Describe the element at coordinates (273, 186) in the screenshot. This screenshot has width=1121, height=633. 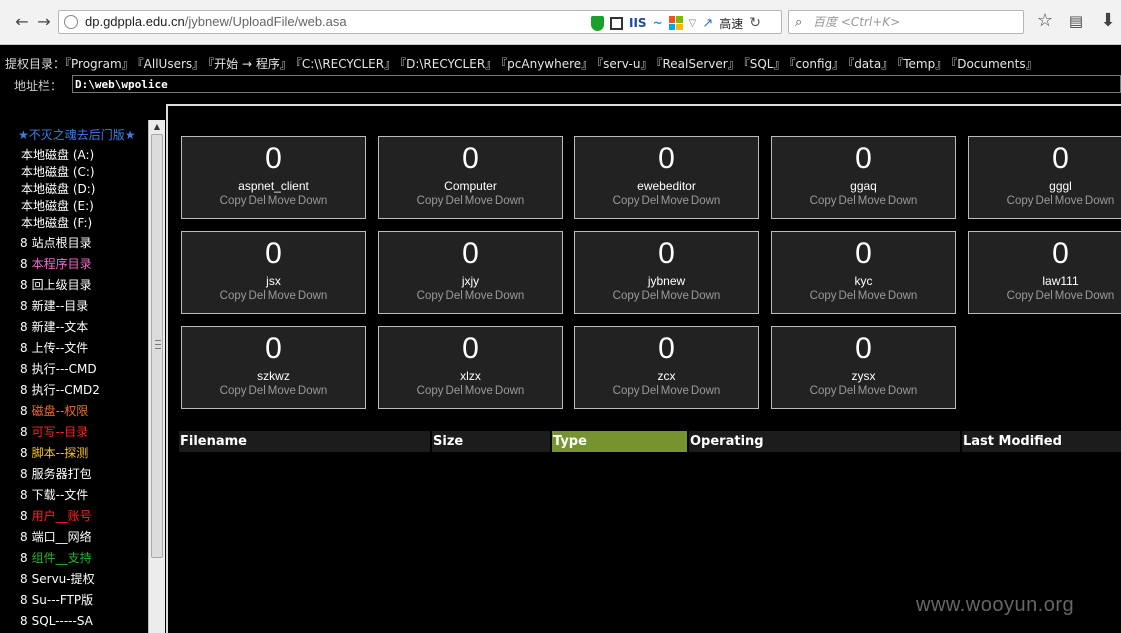
I see `folder-name: aspnet_client` at that location.